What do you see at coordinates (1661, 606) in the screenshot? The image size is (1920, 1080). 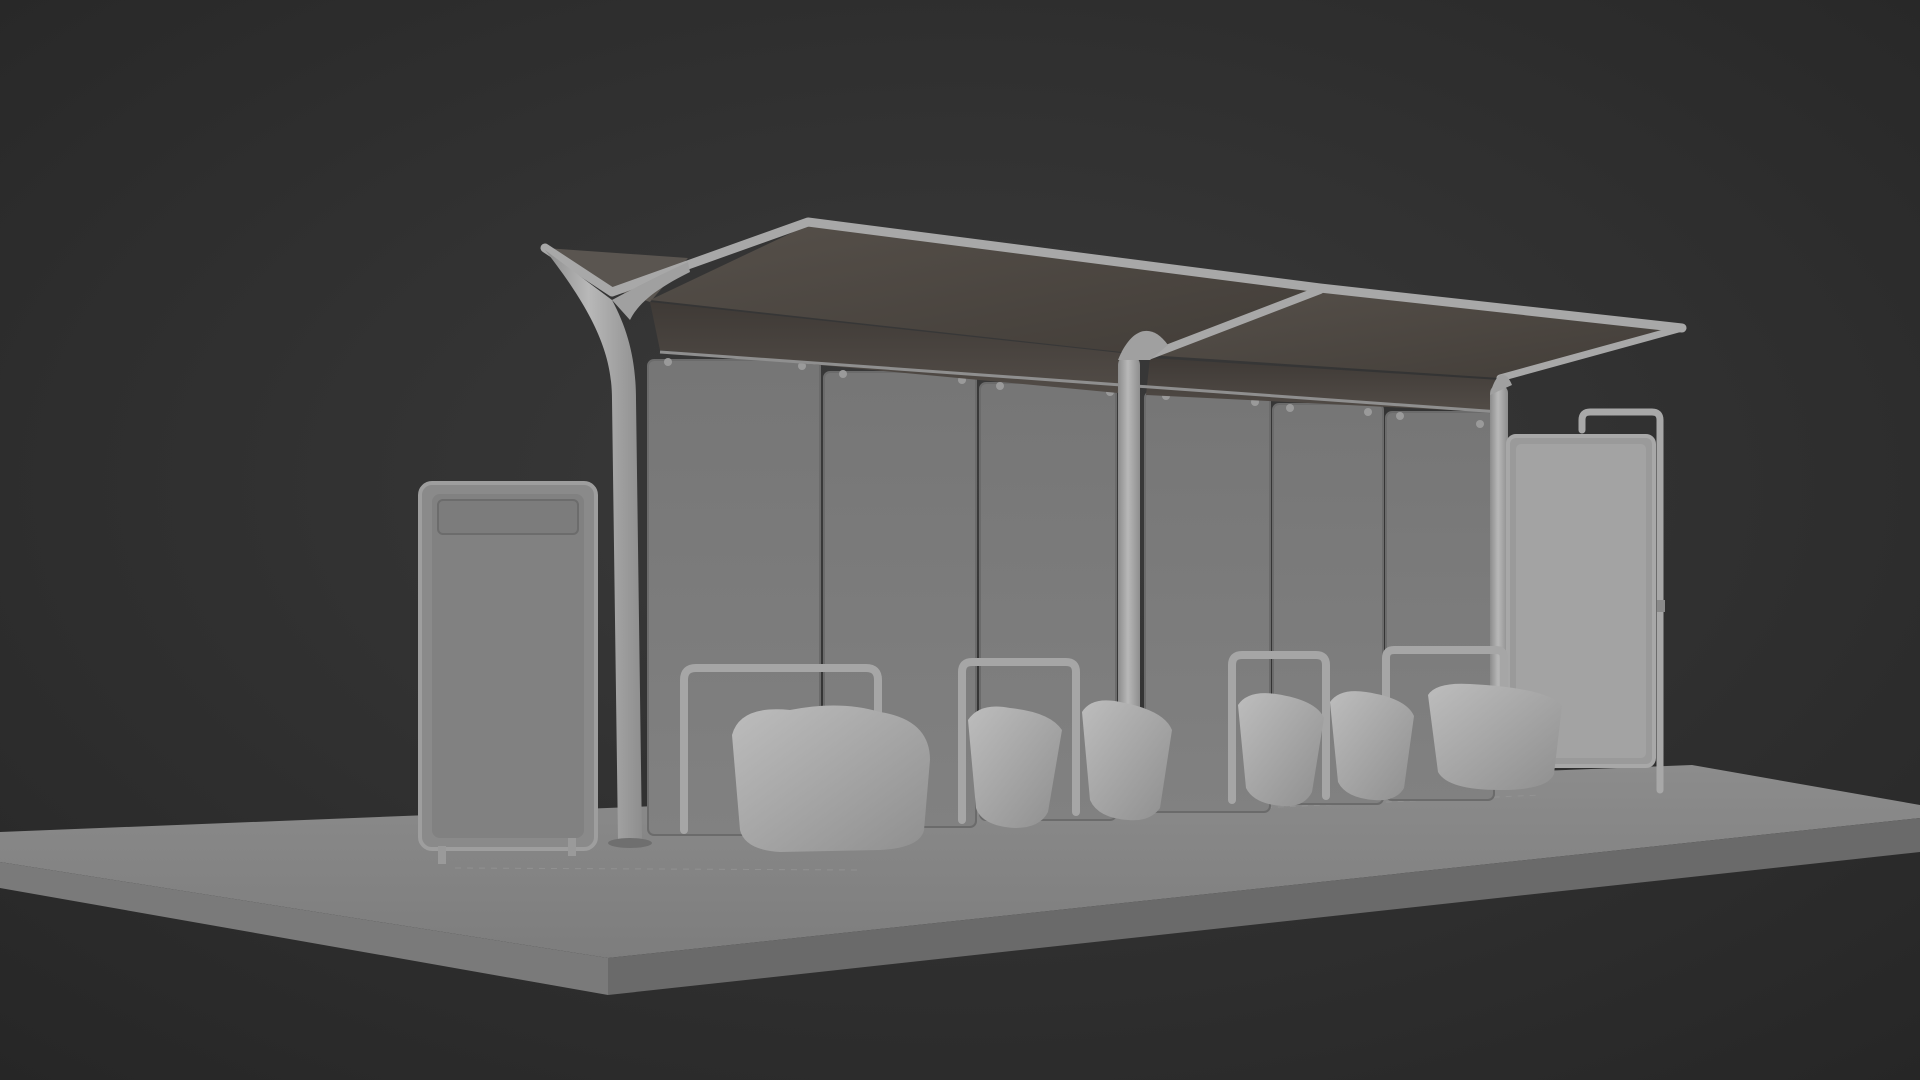 I see `sign-board-latch` at bounding box center [1661, 606].